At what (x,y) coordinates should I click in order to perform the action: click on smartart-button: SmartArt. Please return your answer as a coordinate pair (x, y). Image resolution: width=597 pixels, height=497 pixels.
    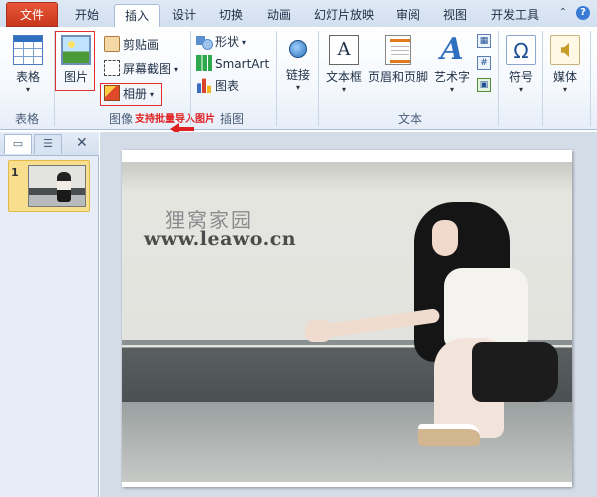
    Looking at the image, I should click on (232, 64).